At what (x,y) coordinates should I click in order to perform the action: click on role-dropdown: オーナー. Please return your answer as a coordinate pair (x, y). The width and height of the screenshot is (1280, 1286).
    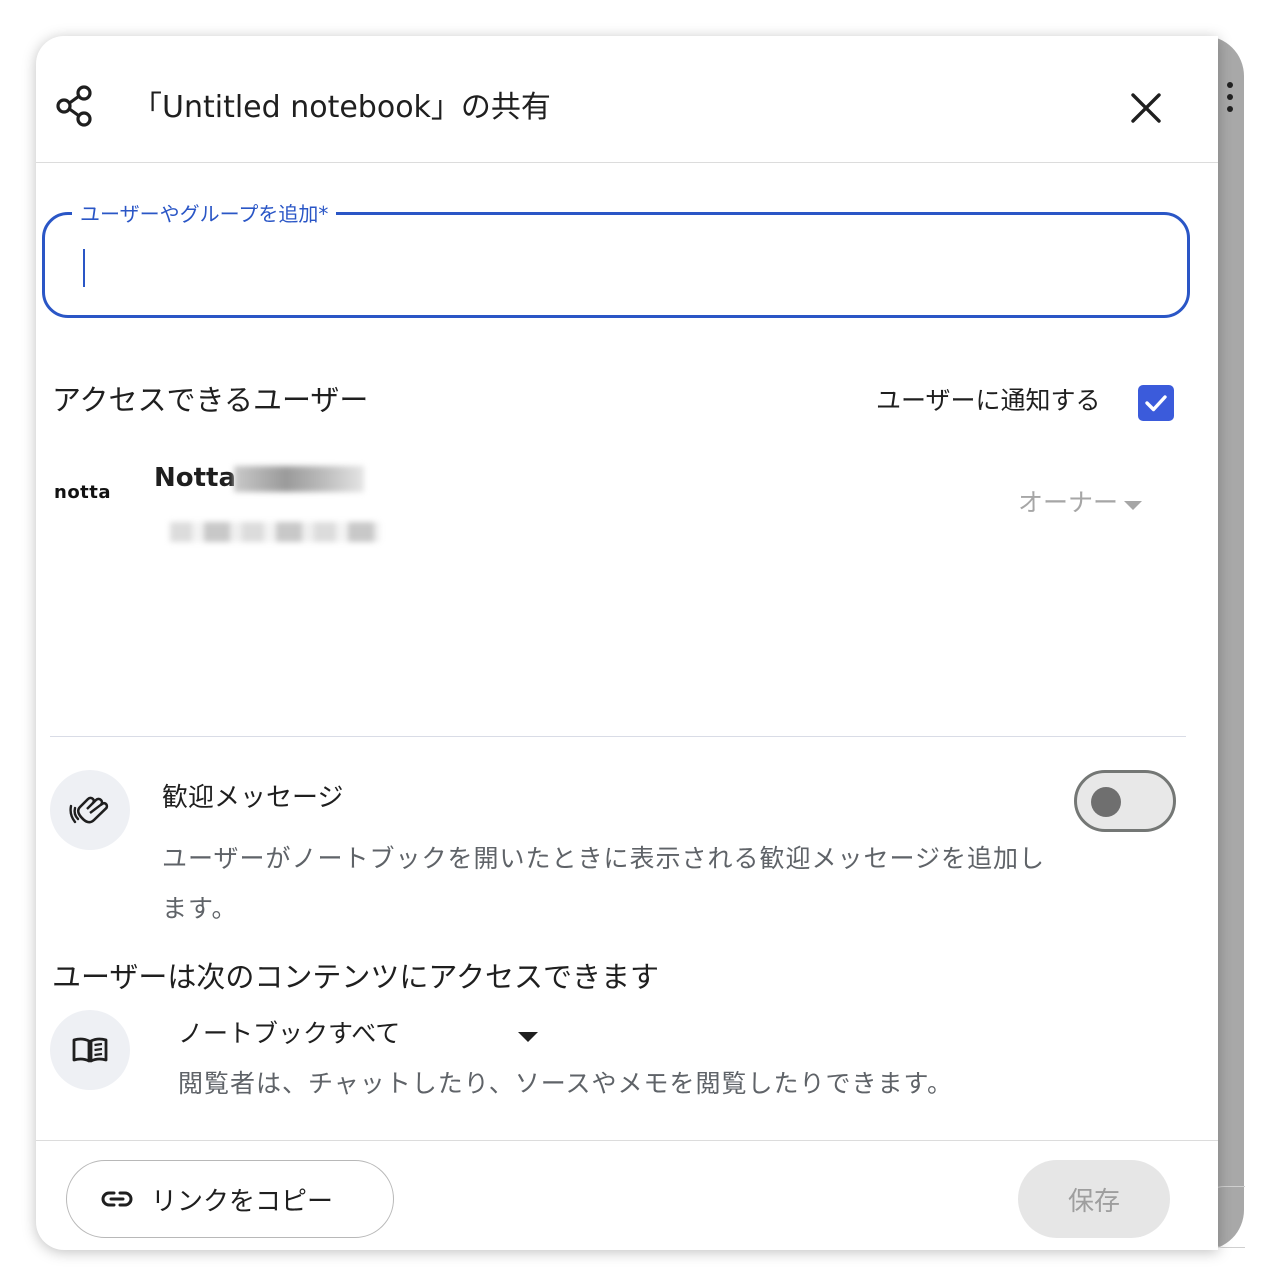
    Looking at the image, I should click on (1080, 503).